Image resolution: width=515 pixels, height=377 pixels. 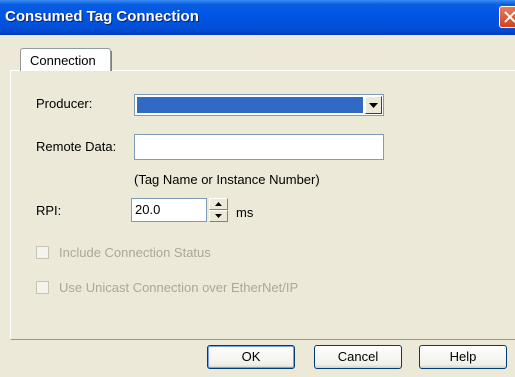 I want to click on arrow-down-icon, so click(x=218, y=216).